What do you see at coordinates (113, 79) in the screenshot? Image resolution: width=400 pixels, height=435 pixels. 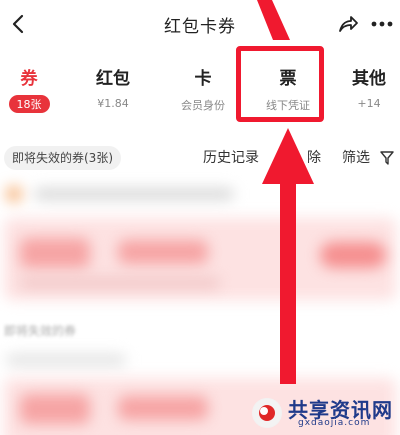 I see `tab-label: 红包` at bounding box center [113, 79].